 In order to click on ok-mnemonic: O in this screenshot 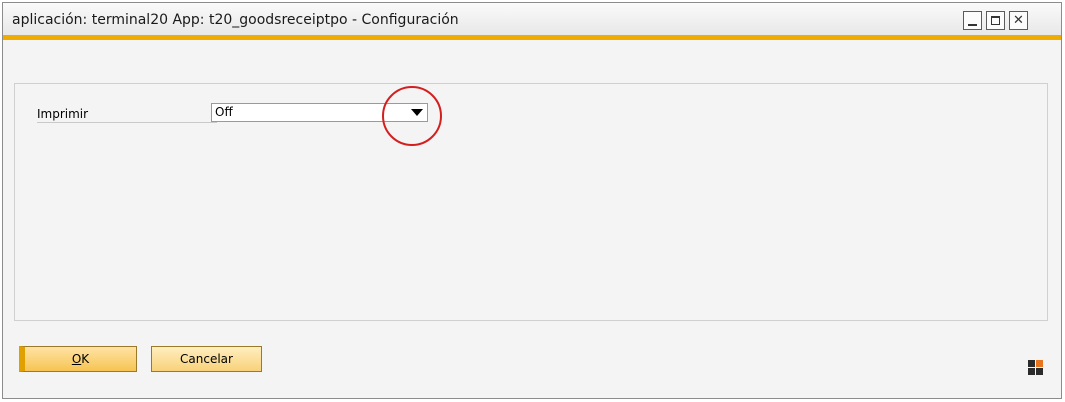, I will do `click(76, 359)`.